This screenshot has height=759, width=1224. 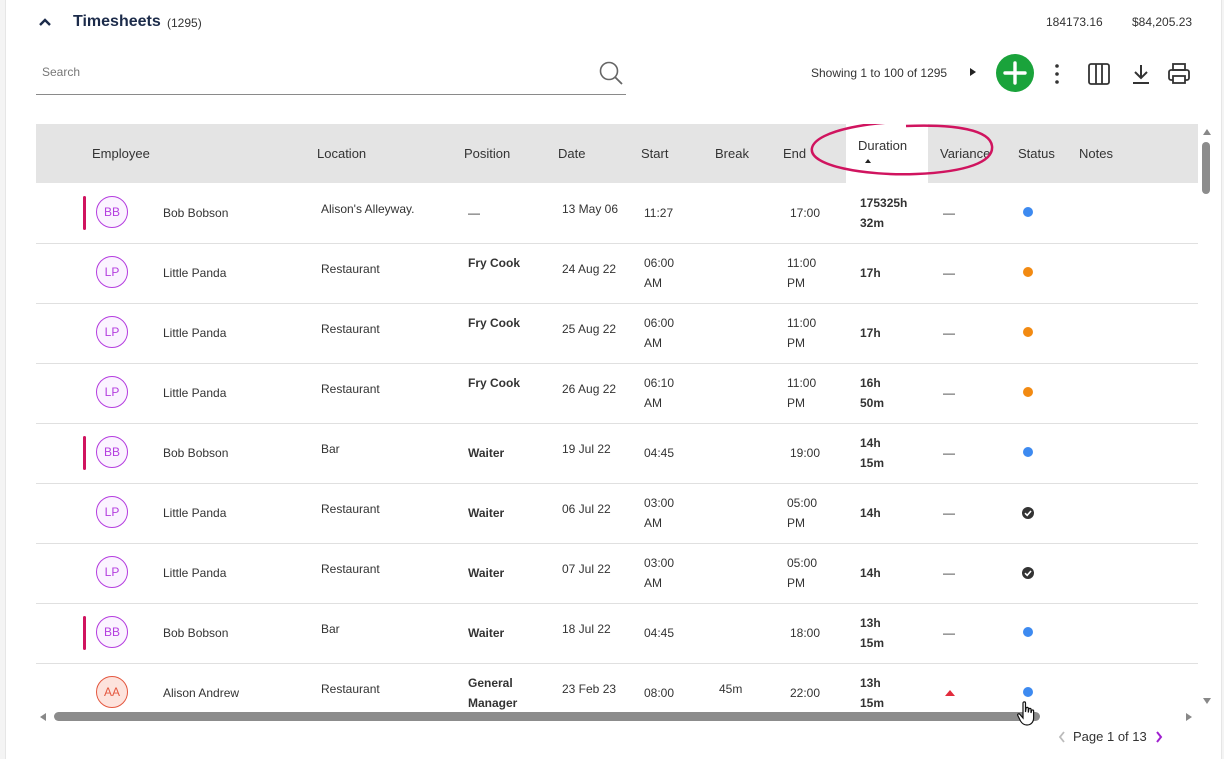 What do you see at coordinates (804, 633) in the screenshot?
I see `end-line: 18:00` at bounding box center [804, 633].